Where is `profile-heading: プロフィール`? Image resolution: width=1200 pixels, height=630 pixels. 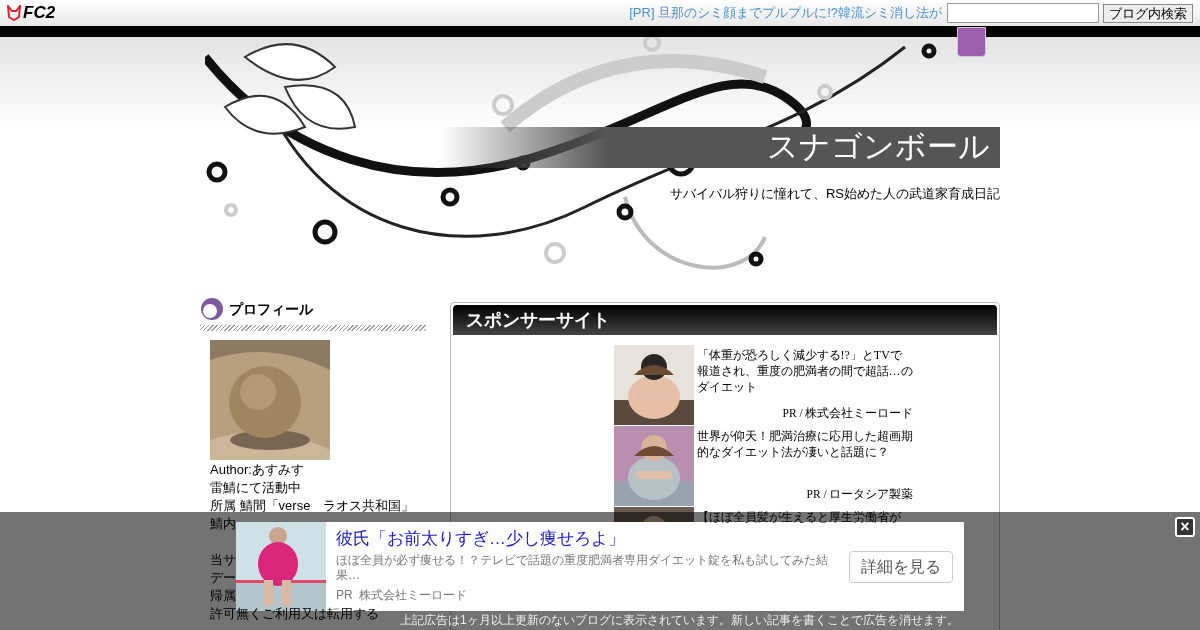 profile-heading: プロフィール is located at coordinates (271, 309).